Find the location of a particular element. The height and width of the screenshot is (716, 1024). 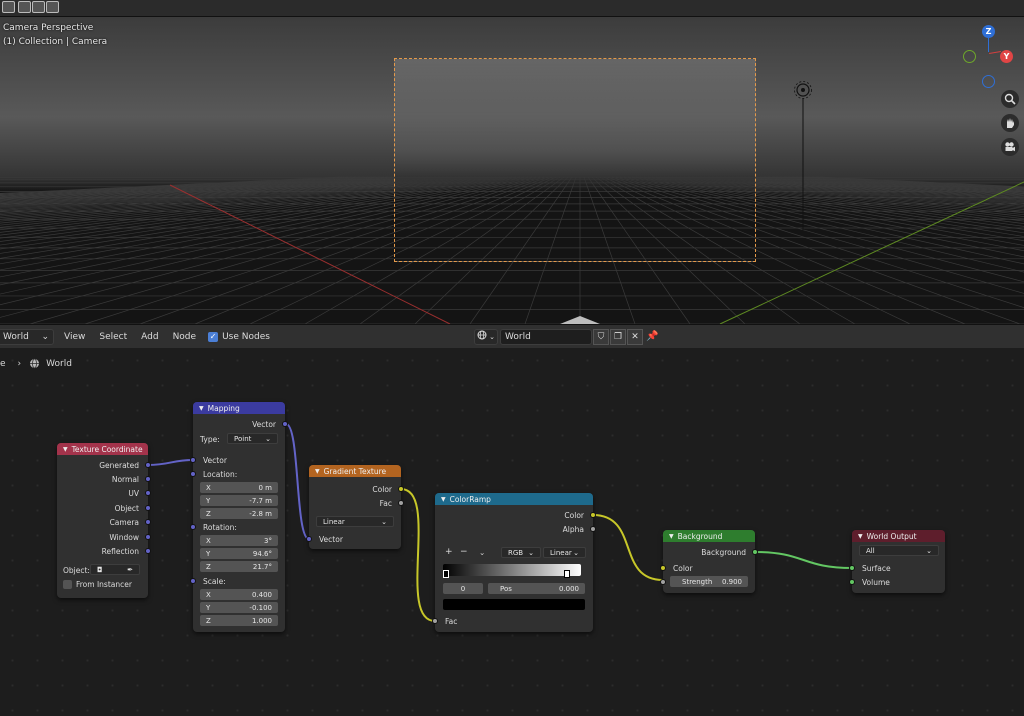

socket-reflection is located at coordinates (148, 551).